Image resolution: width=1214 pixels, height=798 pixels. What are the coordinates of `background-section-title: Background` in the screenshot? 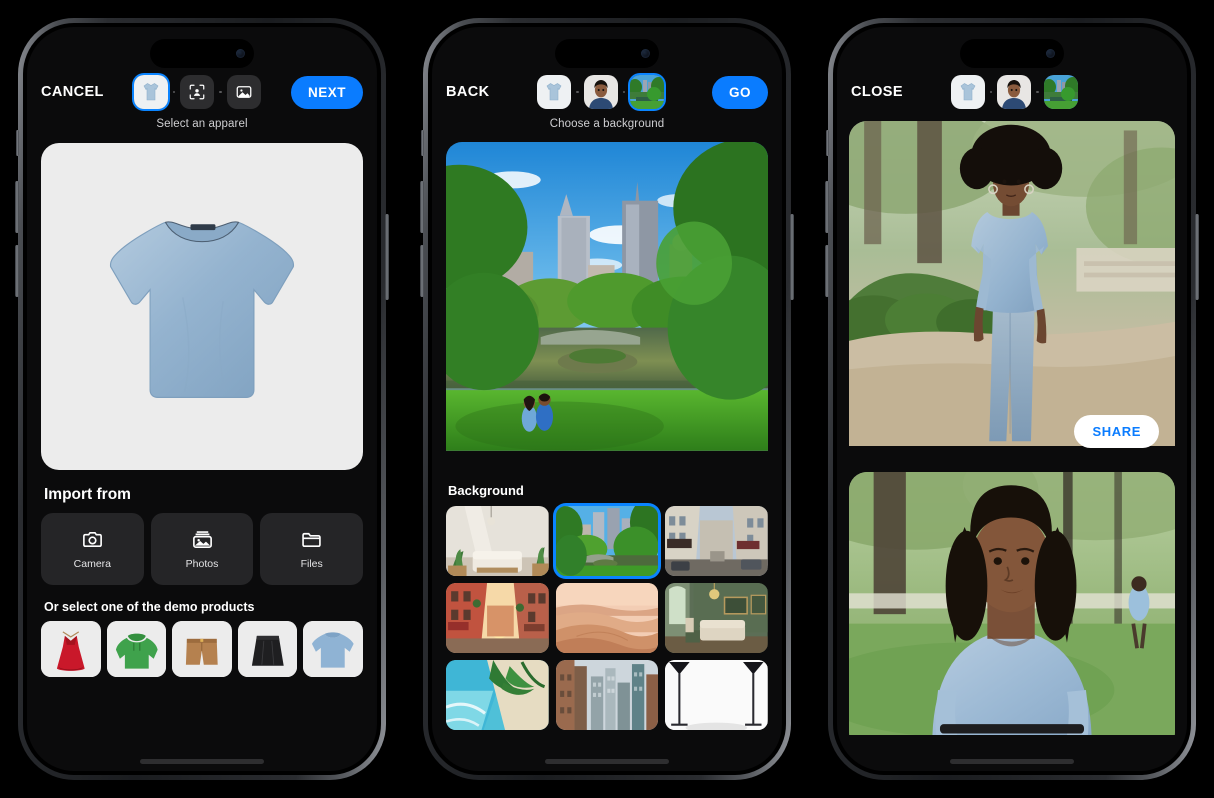 It's located at (486, 490).